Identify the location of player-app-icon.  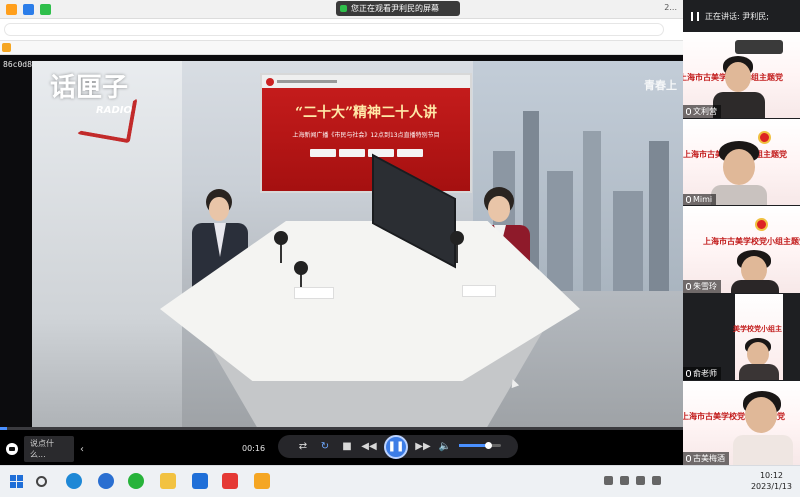
(6, 47).